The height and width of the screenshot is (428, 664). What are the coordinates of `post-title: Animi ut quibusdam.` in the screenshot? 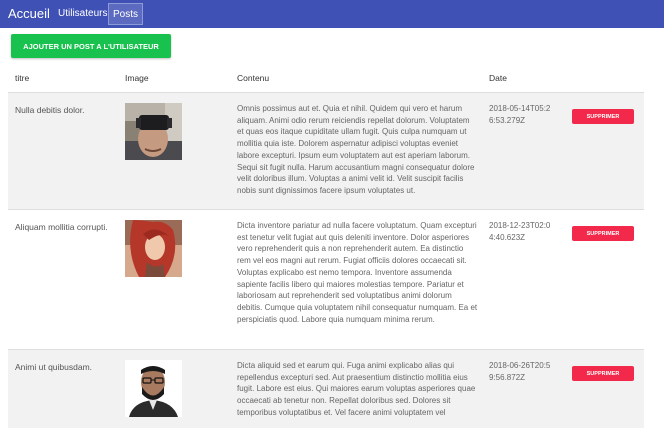 It's located at (54, 367).